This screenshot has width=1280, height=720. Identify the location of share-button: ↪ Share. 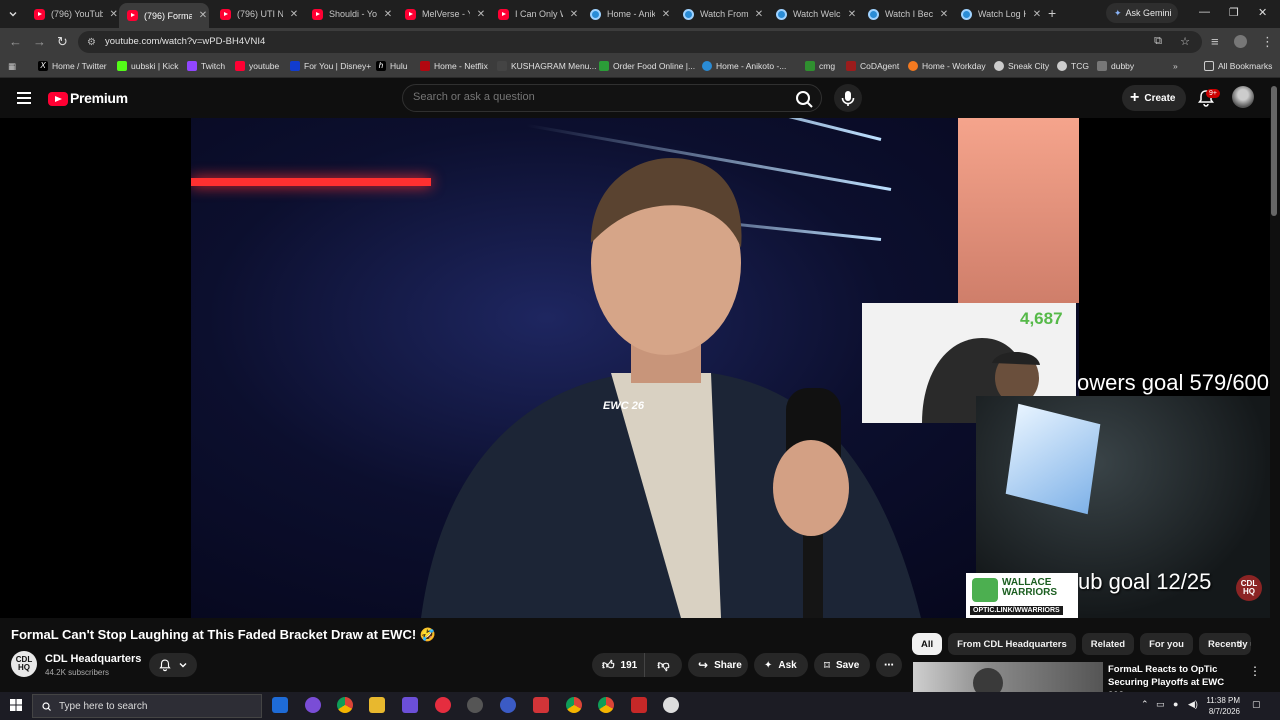
(718, 665).